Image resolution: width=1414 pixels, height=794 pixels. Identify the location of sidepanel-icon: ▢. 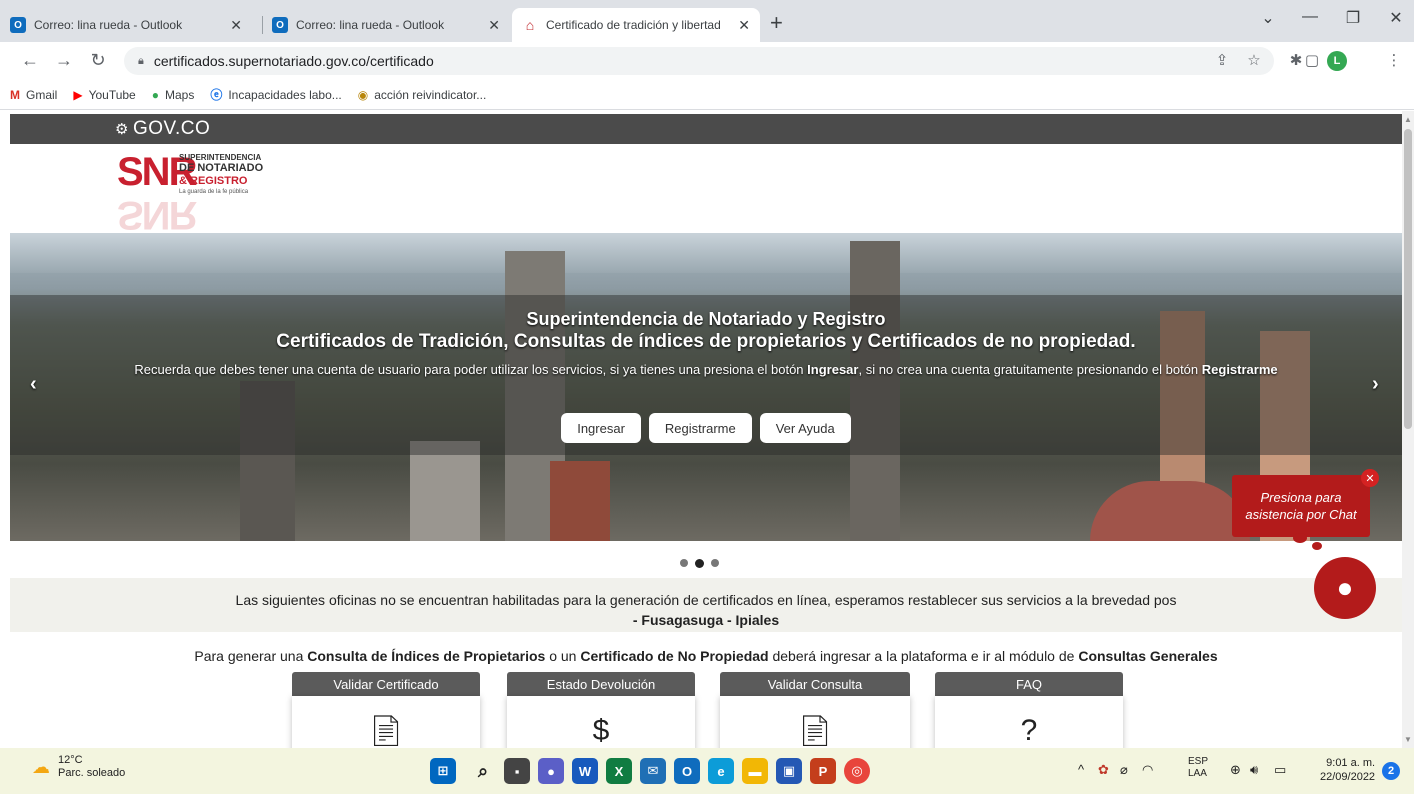
(1312, 60).